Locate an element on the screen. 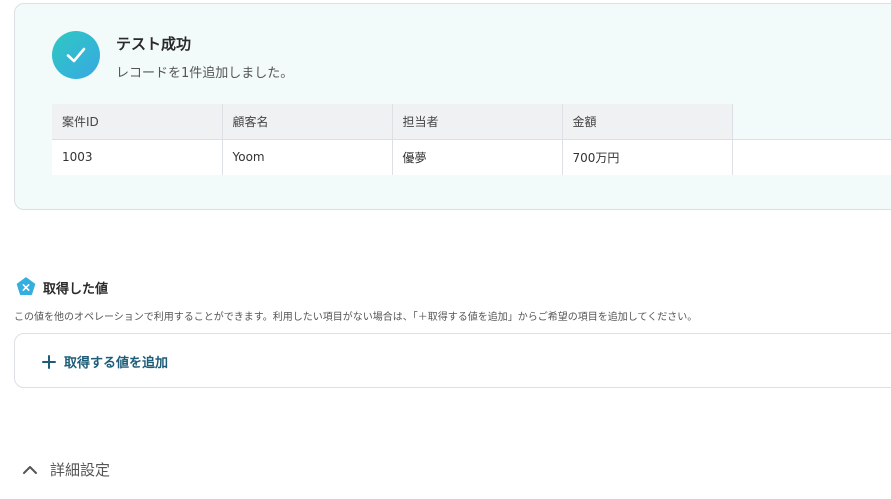 The image size is (891, 499). column-header-case-id: 案件ID is located at coordinates (137, 121).